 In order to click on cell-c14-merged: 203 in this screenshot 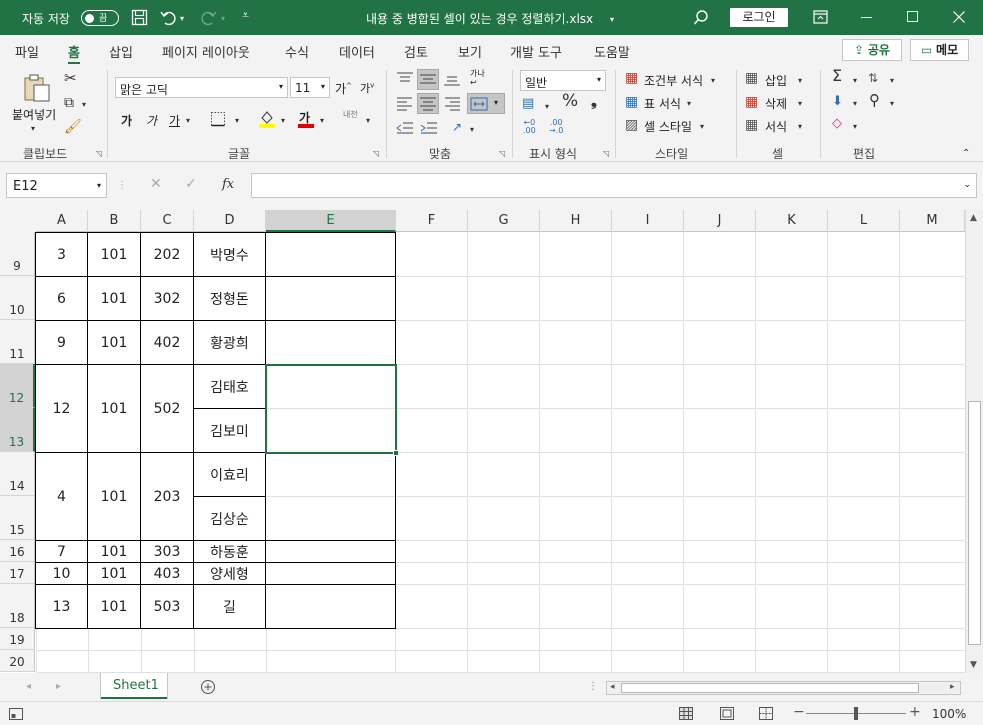, I will do `click(167, 496)`.